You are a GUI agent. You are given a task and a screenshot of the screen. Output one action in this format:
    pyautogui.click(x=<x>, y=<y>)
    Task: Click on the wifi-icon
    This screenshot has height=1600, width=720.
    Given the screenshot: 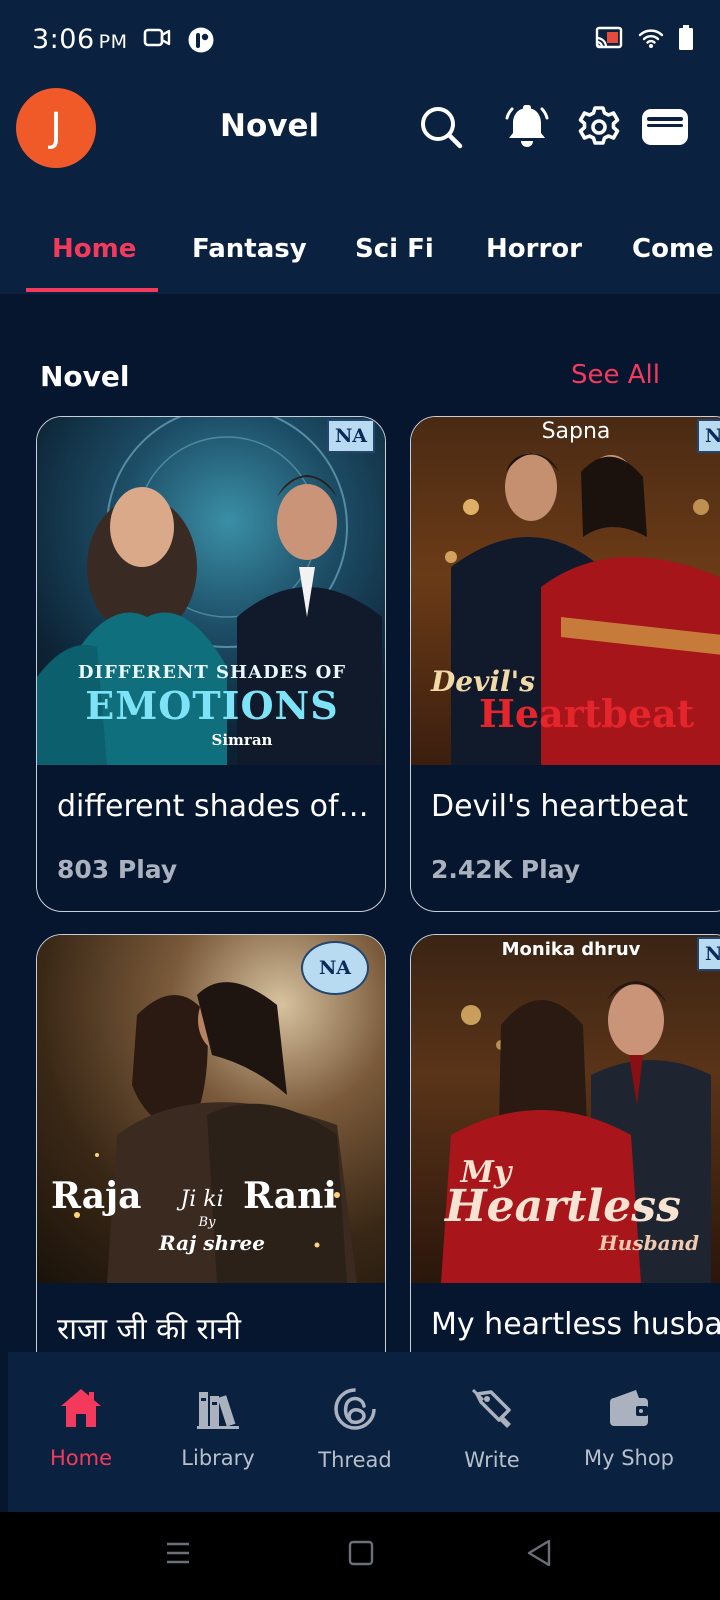 What is the action you would take?
    pyautogui.click(x=651, y=40)
    